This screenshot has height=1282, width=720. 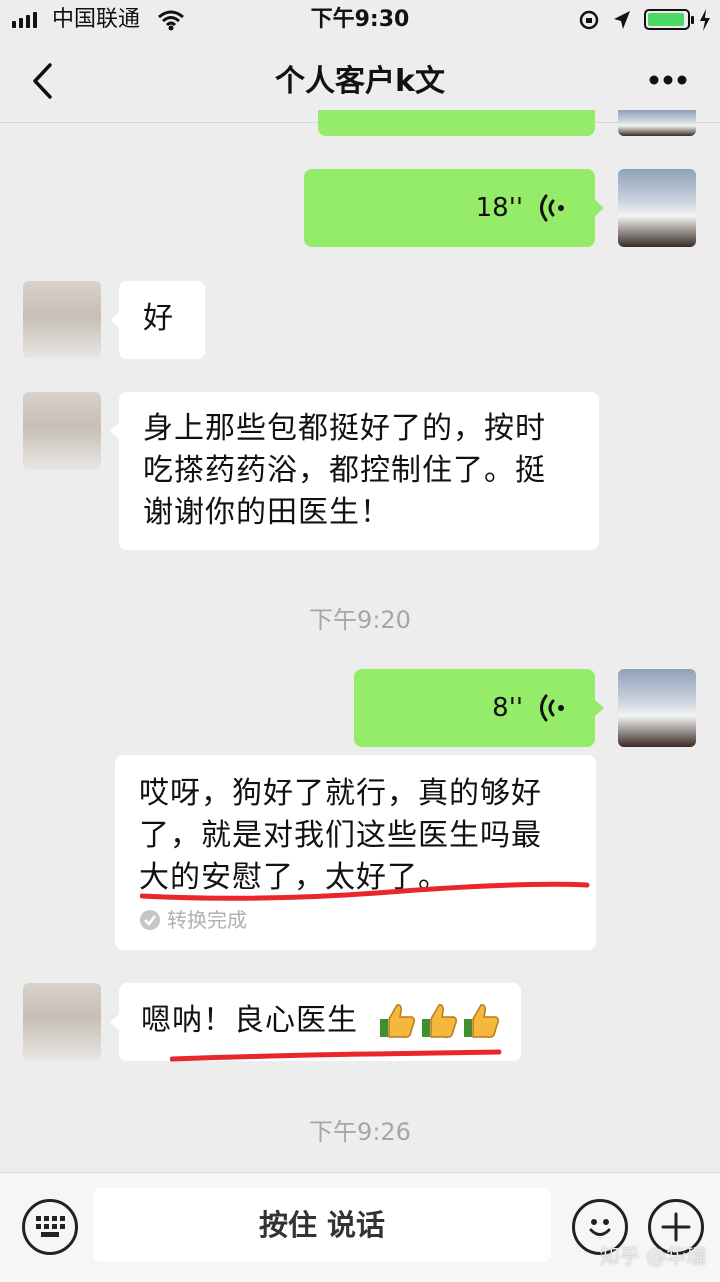 I want to click on text-message-bubble: 身上那些包都挺好了的，按时 吃搽药药浴，都控制住了。挺 谢谢你的田医生！, so click(x=359, y=471).